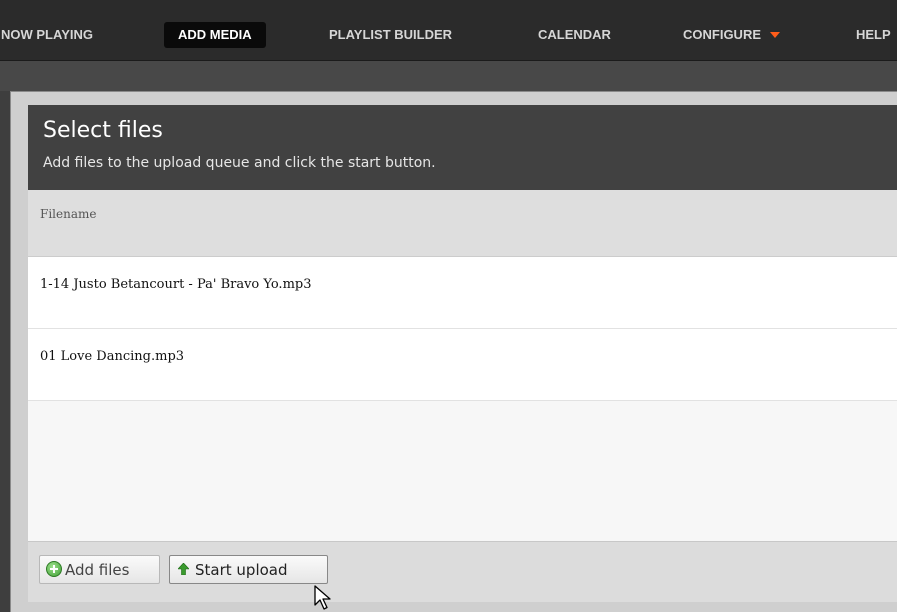 This screenshot has width=897, height=612. What do you see at coordinates (322, 597) in the screenshot?
I see `mouse-pointer-icon` at bounding box center [322, 597].